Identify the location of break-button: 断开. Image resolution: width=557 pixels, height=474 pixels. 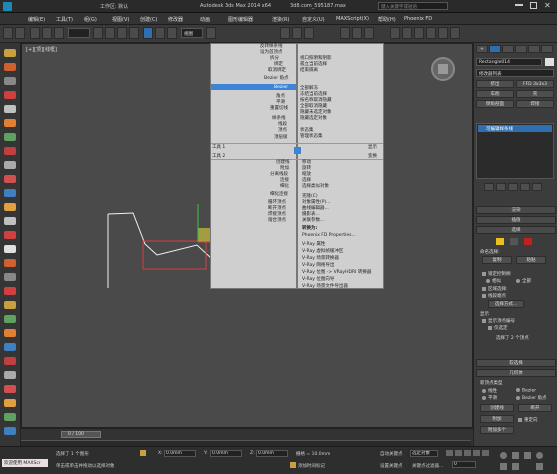
(535, 408).